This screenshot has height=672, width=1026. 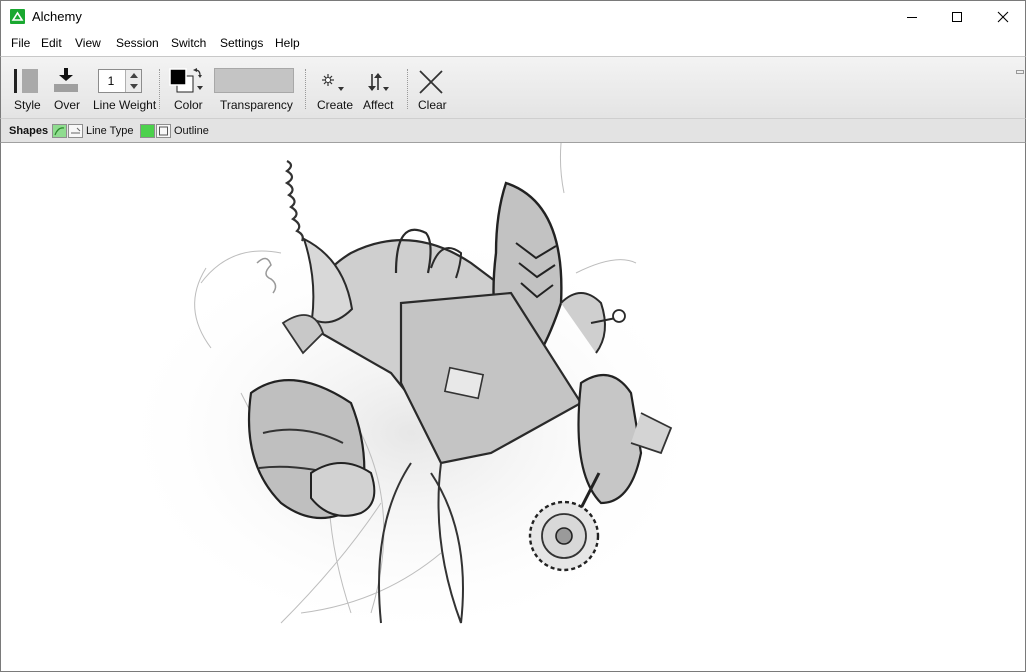 I want to click on outline-label: Outline, so click(x=191, y=131).